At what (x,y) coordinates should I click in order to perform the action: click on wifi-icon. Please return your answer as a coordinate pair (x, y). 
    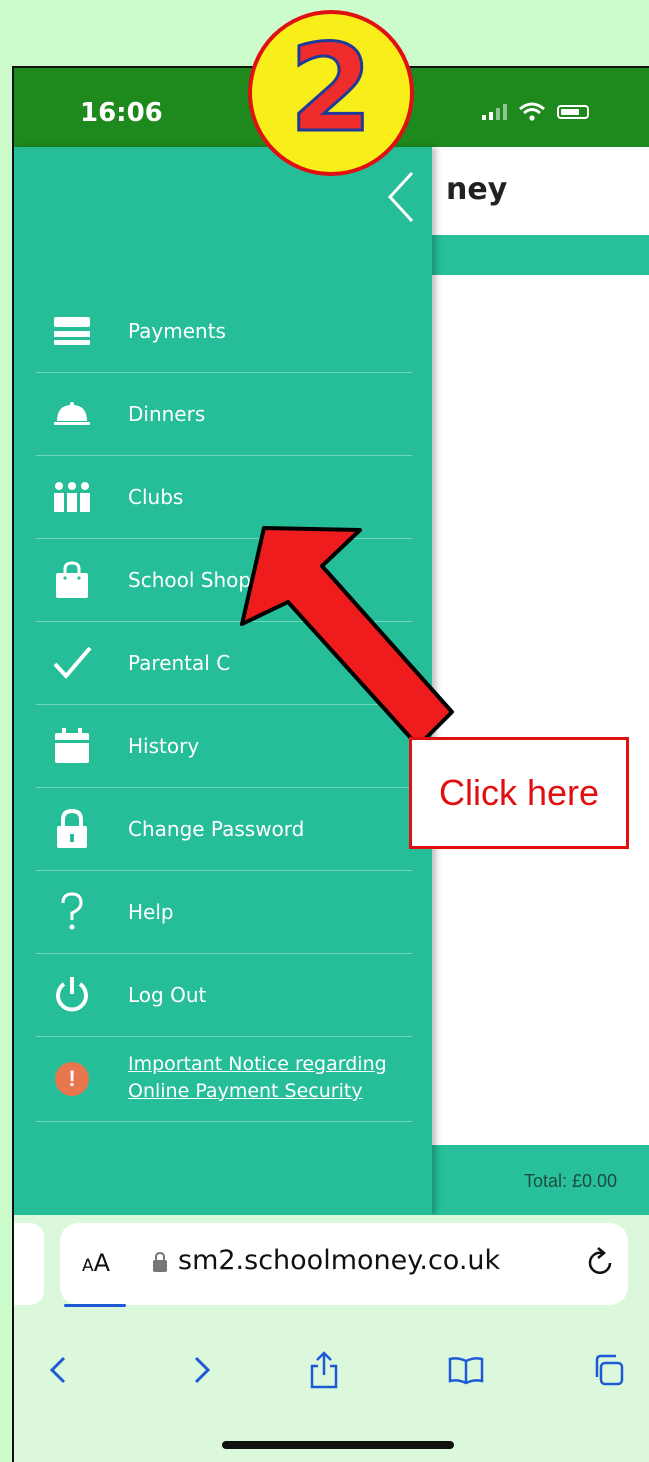
    Looking at the image, I should click on (532, 111).